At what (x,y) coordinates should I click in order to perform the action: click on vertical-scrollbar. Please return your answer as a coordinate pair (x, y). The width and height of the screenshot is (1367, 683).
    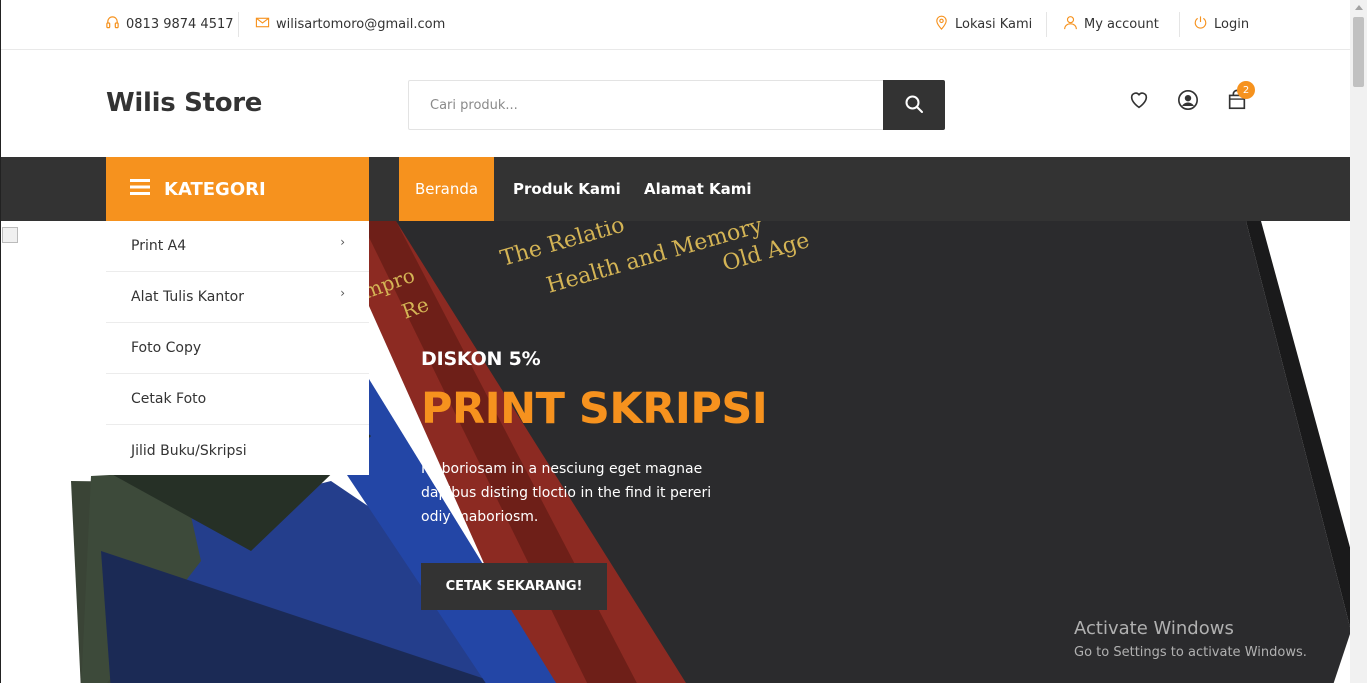
    Looking at the image, I should click on (1358, 341).